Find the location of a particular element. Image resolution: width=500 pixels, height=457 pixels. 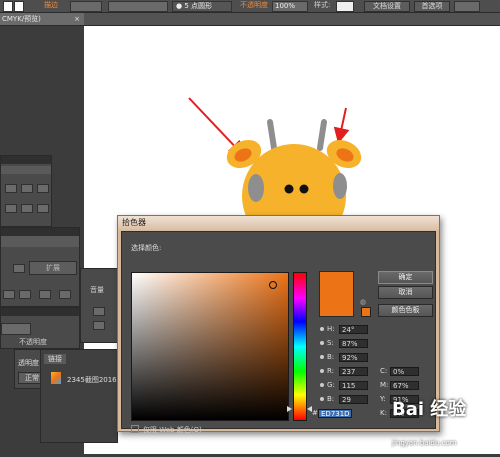

web-colors-only-label: 仅限 Web 颜色(O) is located at coordinates (172, 430).